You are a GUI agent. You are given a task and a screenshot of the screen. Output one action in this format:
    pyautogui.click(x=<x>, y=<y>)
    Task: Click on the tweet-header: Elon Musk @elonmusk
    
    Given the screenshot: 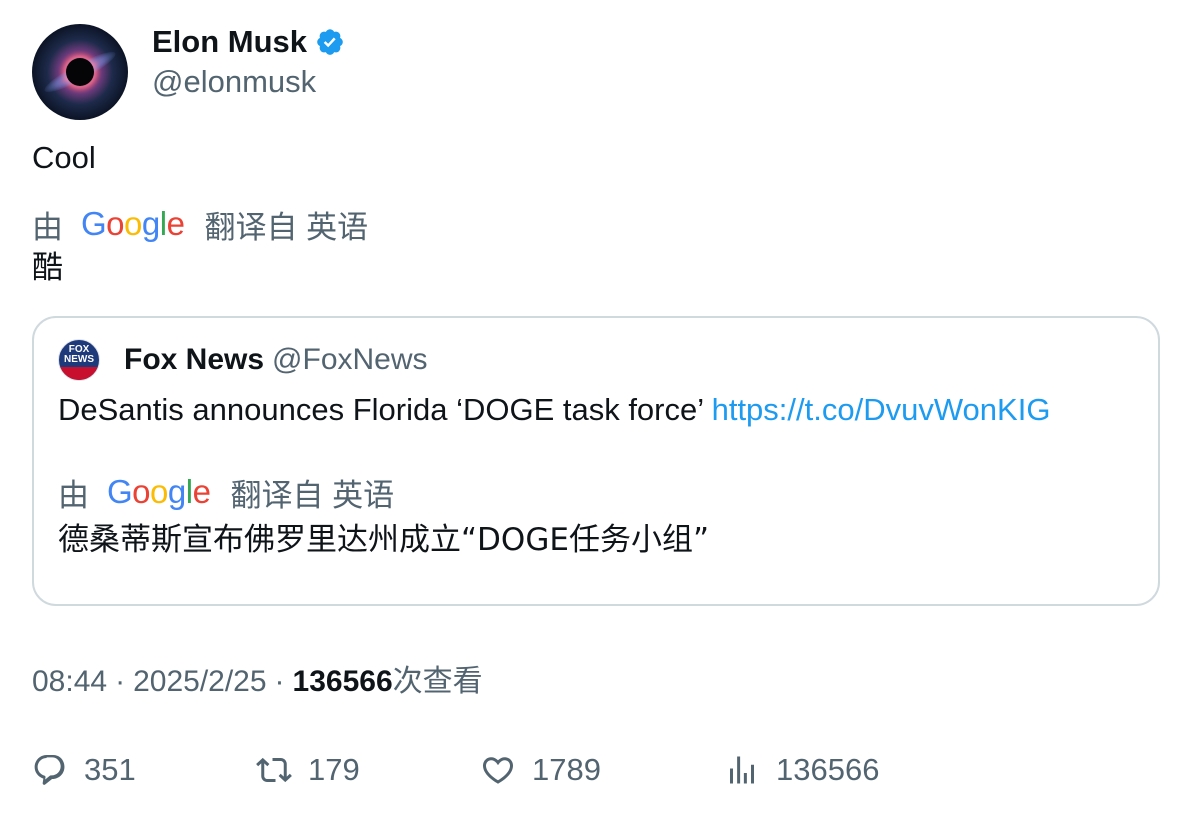 What is the action you would take?
    pyautogui.click(x=598, y=72)
    